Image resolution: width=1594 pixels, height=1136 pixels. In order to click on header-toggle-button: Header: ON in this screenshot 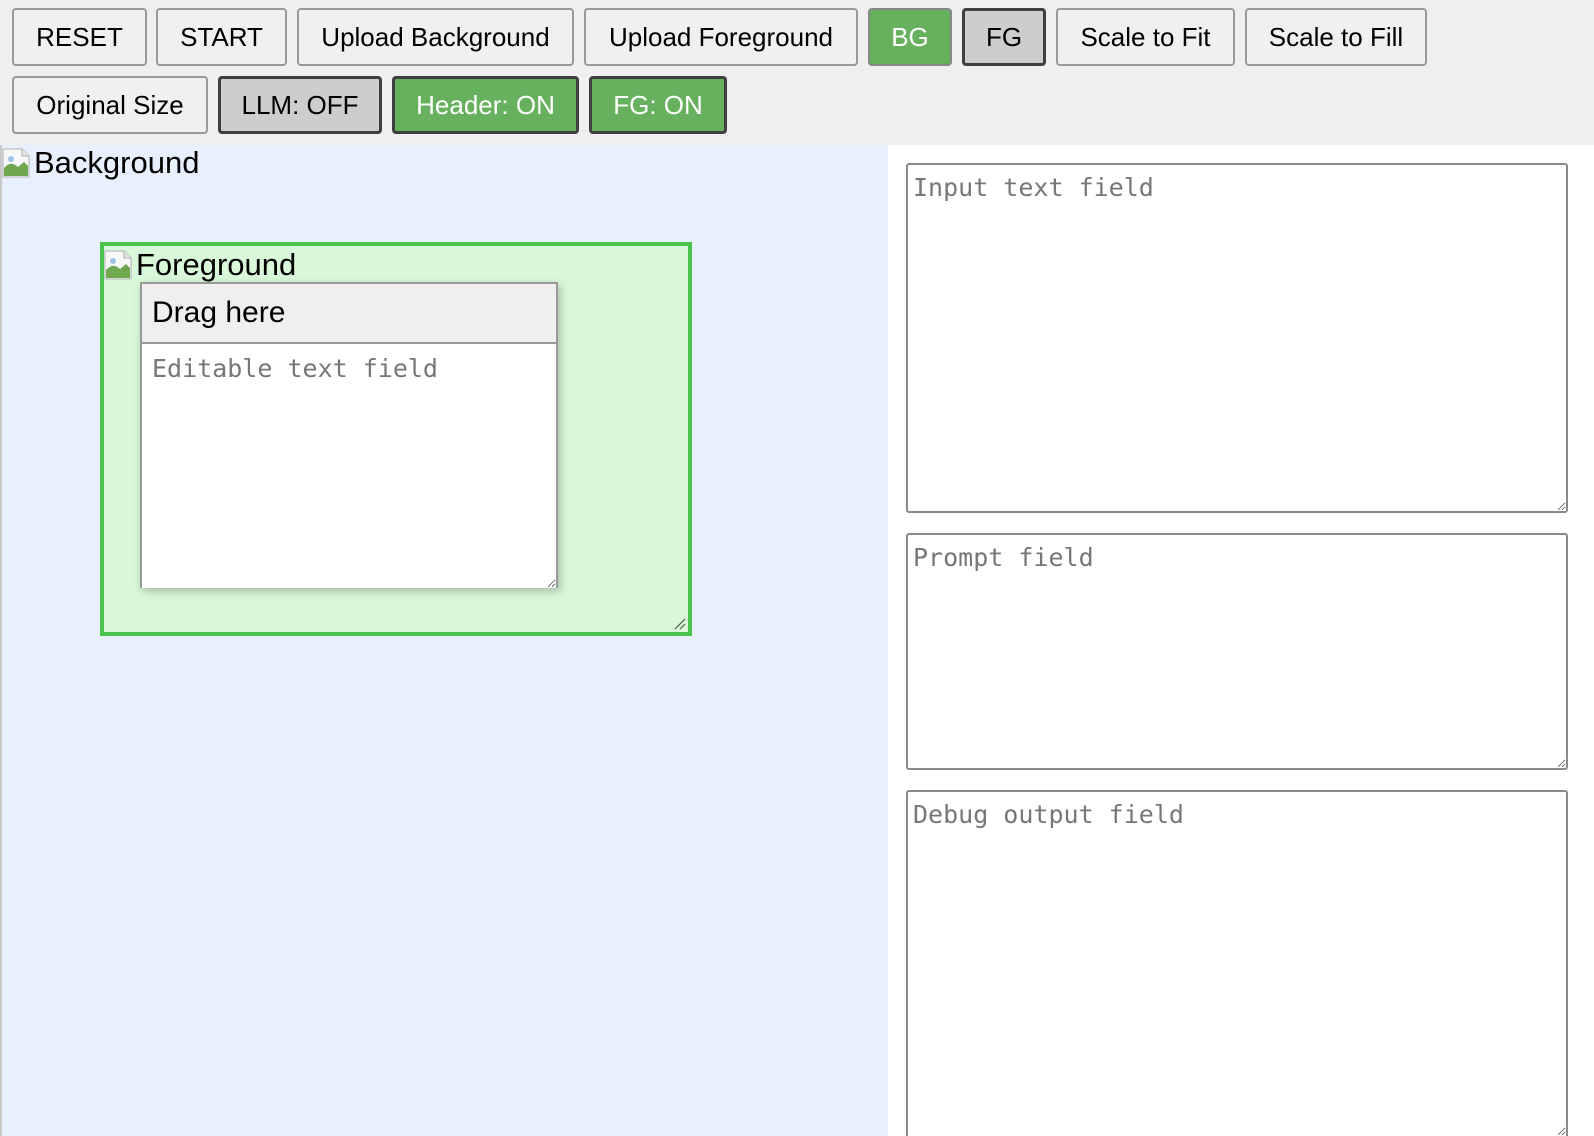, I will do `click(485, 105)`.